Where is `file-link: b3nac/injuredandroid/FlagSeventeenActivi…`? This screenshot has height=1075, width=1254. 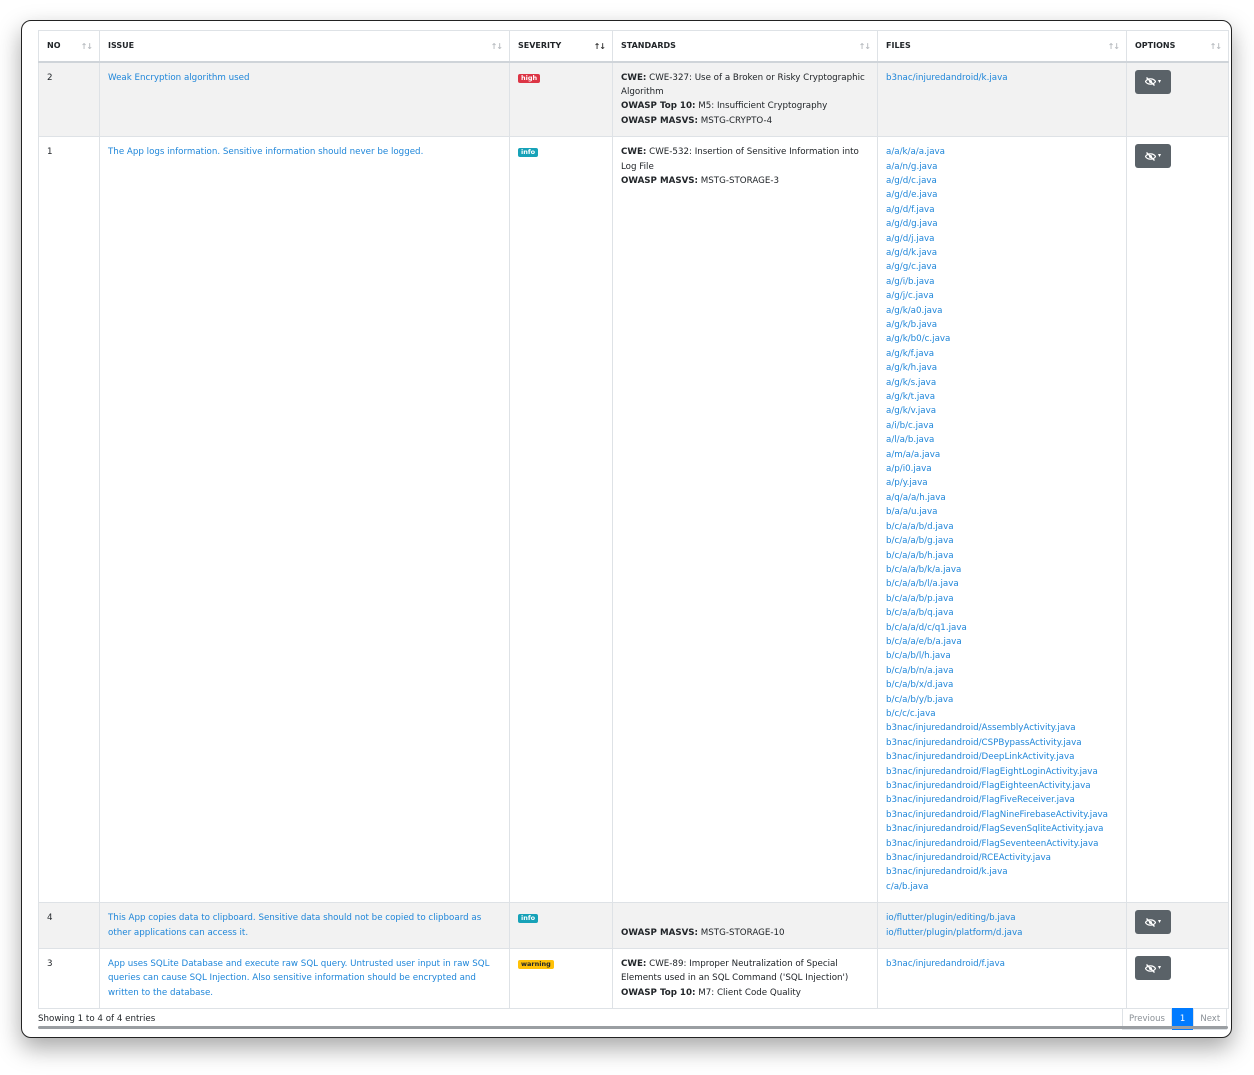 file-link: b3nac/injuredandroid/FlagSeventeenActivi… is located at coordinates (992, 844).